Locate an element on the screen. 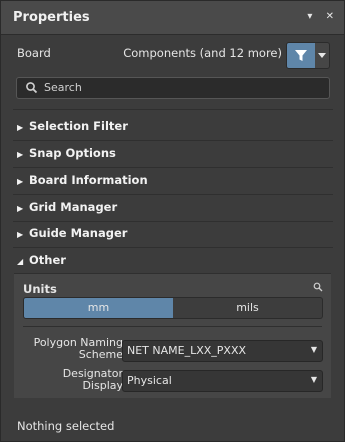 The height and width of the screenshot is (442, 345). section-selection-filter: ▶ Selection Filter is located at coordinates (72, 126).